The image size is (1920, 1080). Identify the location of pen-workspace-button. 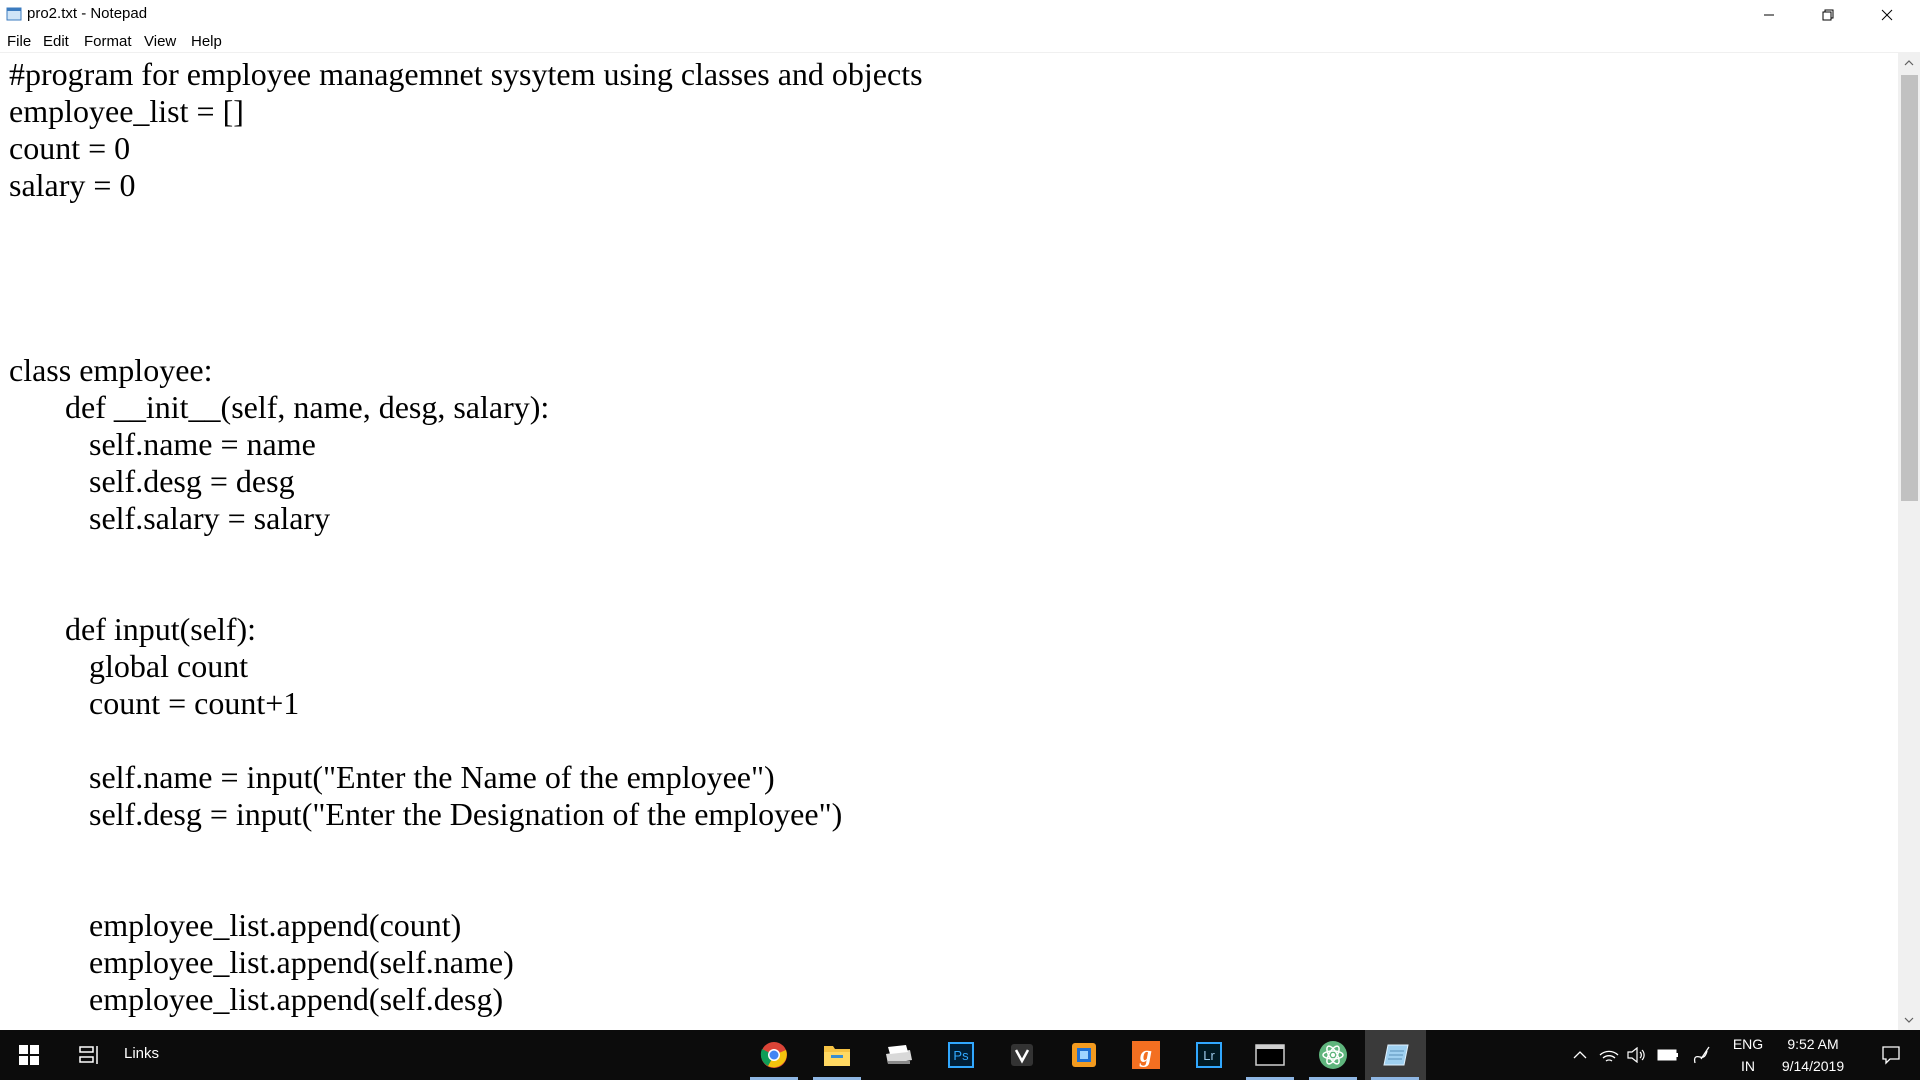
(1701, 1055).